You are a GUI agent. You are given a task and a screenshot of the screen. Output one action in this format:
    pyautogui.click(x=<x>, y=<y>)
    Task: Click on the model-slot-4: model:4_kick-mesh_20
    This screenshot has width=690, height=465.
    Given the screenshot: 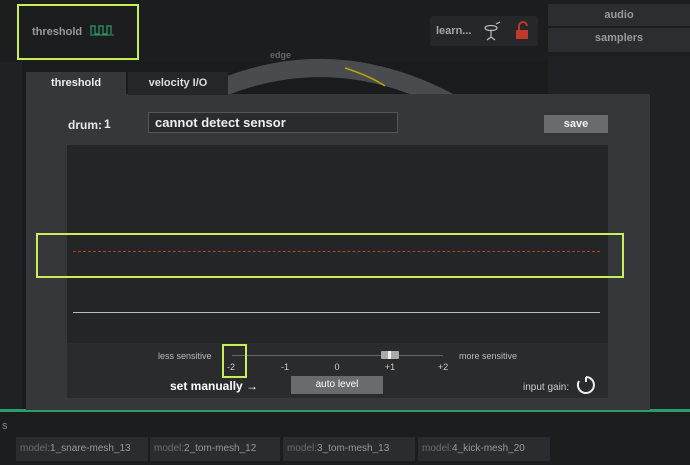 What is the action you would take?
    pyautogui.click(x=484, y=449)
    